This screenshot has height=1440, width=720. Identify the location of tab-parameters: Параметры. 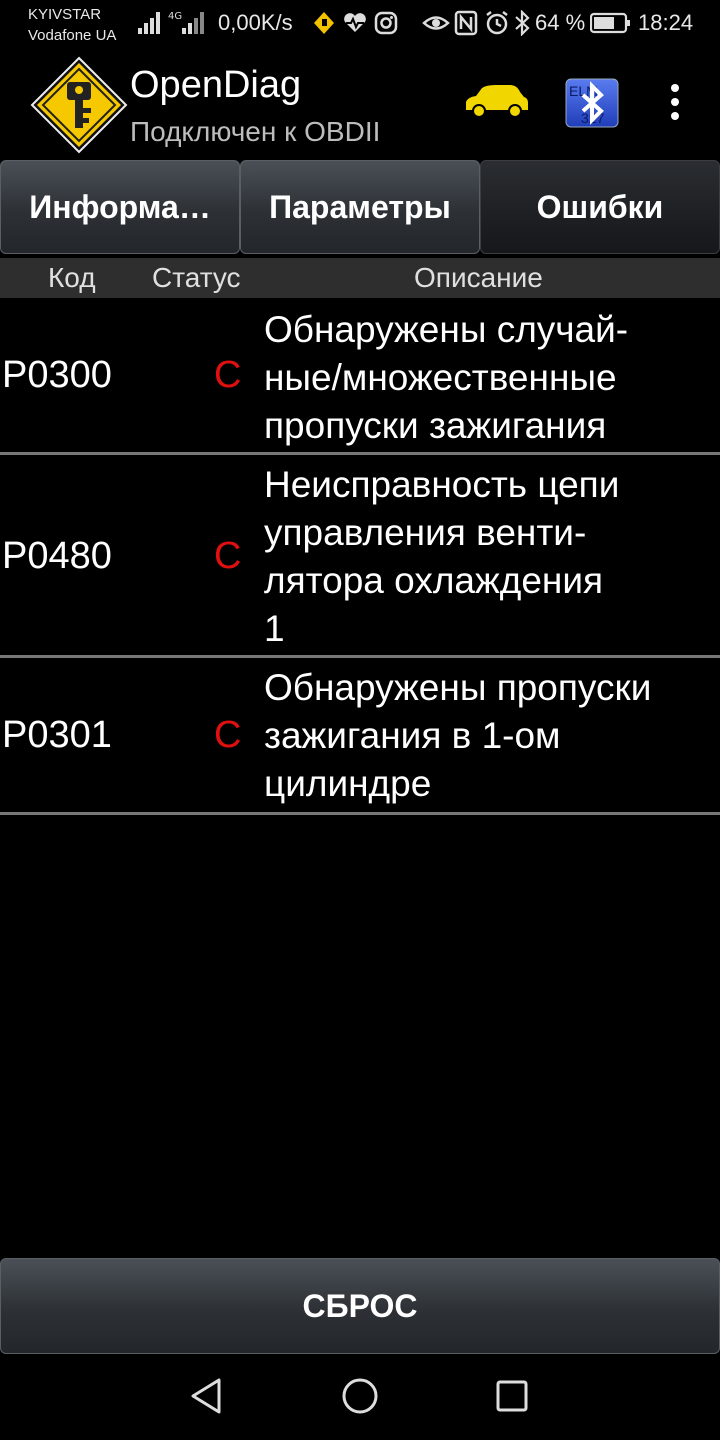
(360, 207).